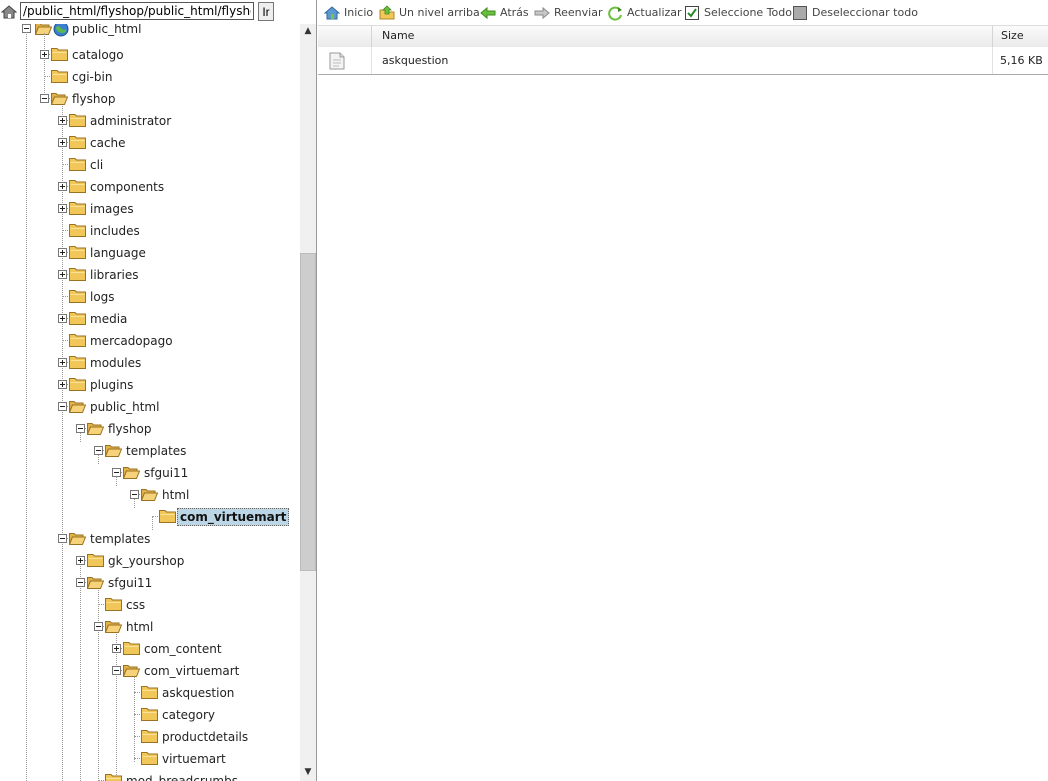  I want to click on scroll-down-arrow-icon: ▼, so click(308, 773).